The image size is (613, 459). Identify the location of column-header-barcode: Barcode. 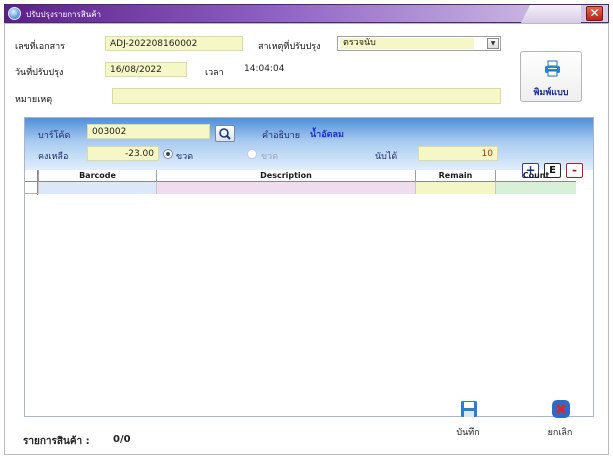
(97, 176).